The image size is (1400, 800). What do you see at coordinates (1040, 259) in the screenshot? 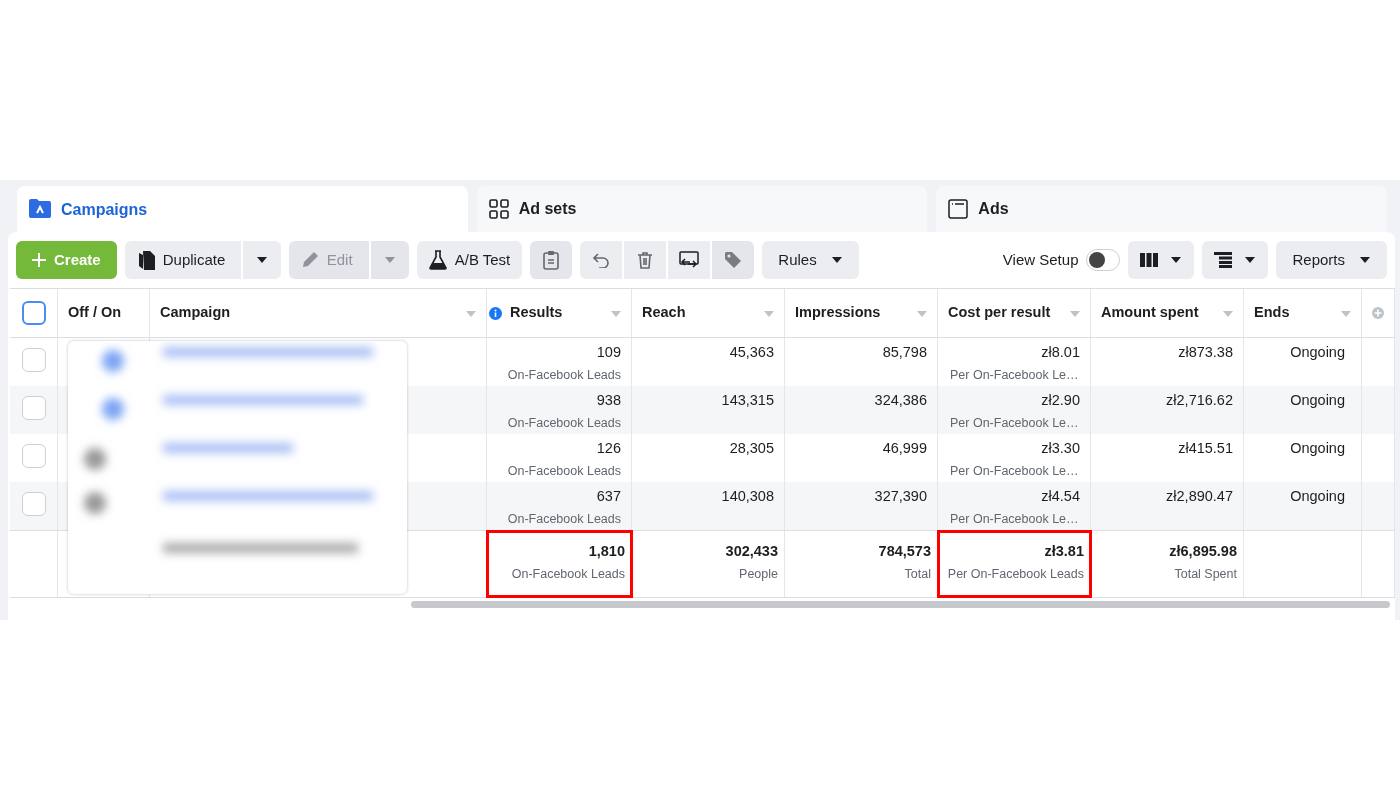
I see `view-setup-label: View Setup` at bounding box center [1040, 259].